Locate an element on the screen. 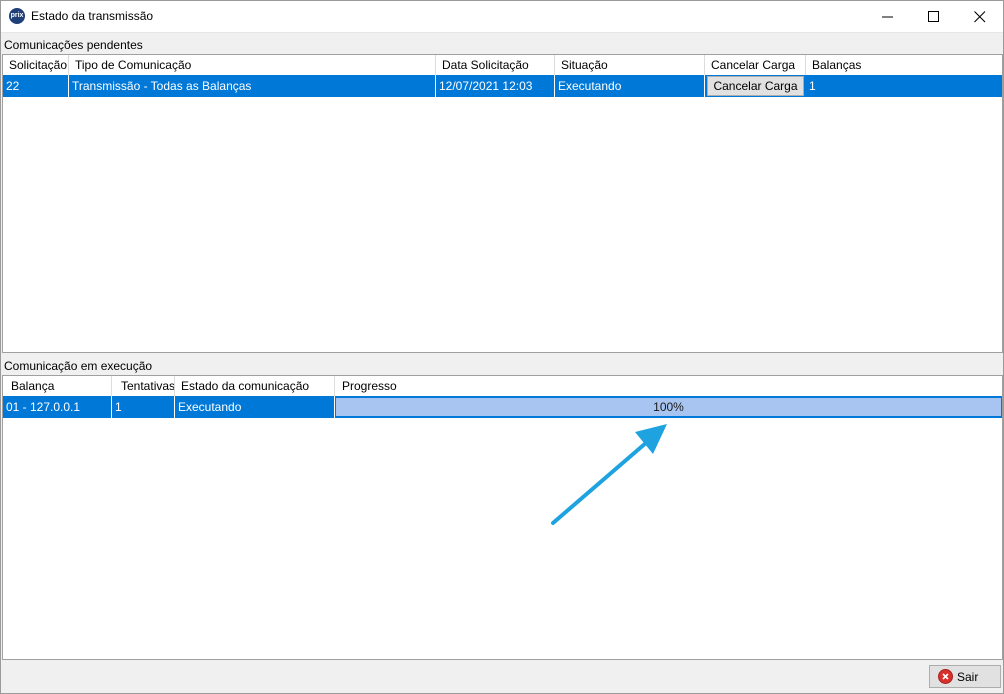 Image resolution: width=1004 pixels, height=694 pixels. column-header-cancelar: Cancelar Carga is located at coordinates (755, 65).